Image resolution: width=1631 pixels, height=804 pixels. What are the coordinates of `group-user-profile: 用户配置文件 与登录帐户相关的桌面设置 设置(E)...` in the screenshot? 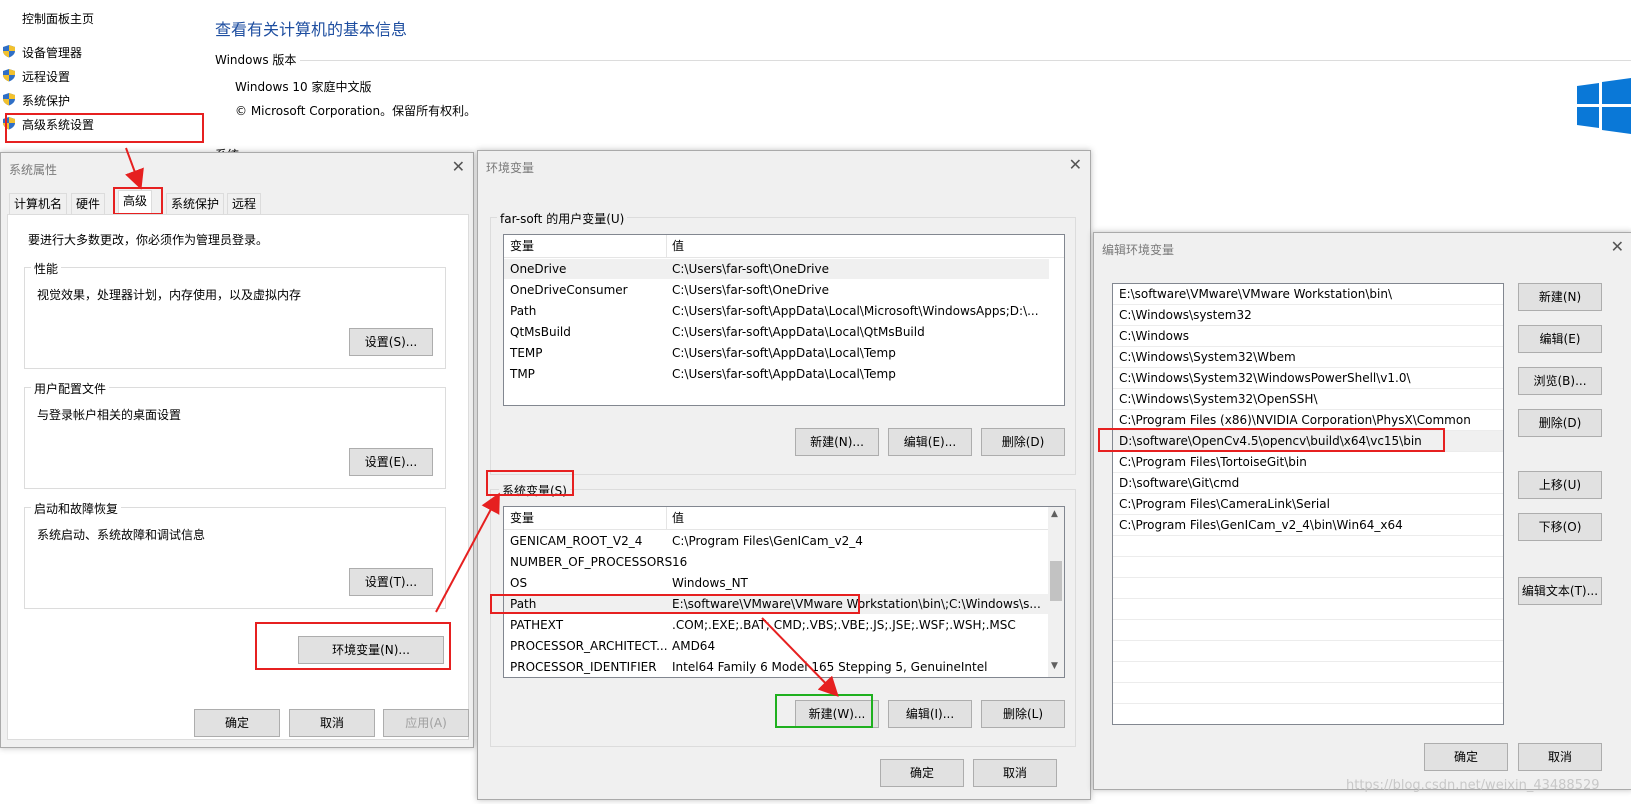 It's located at (235, 434).